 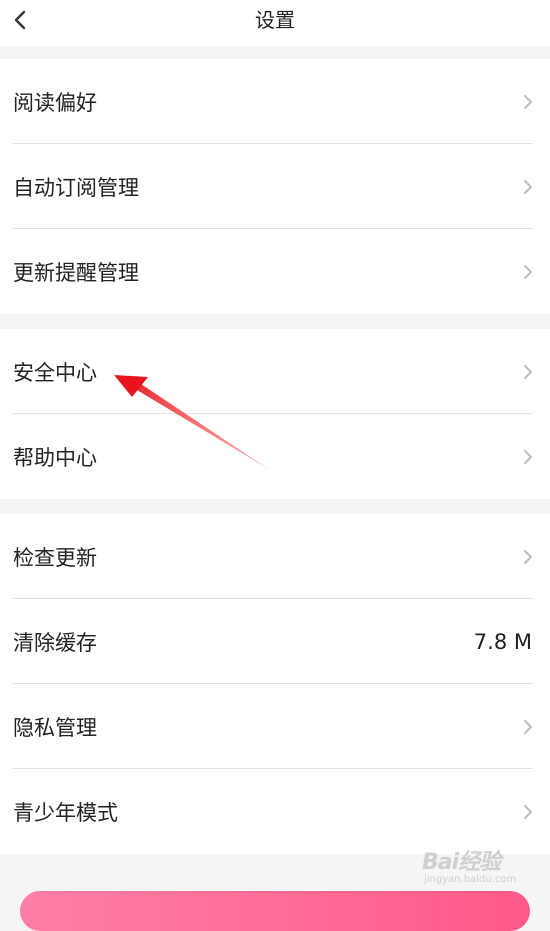 I want to click on back-button, so click(x=20, y=20).